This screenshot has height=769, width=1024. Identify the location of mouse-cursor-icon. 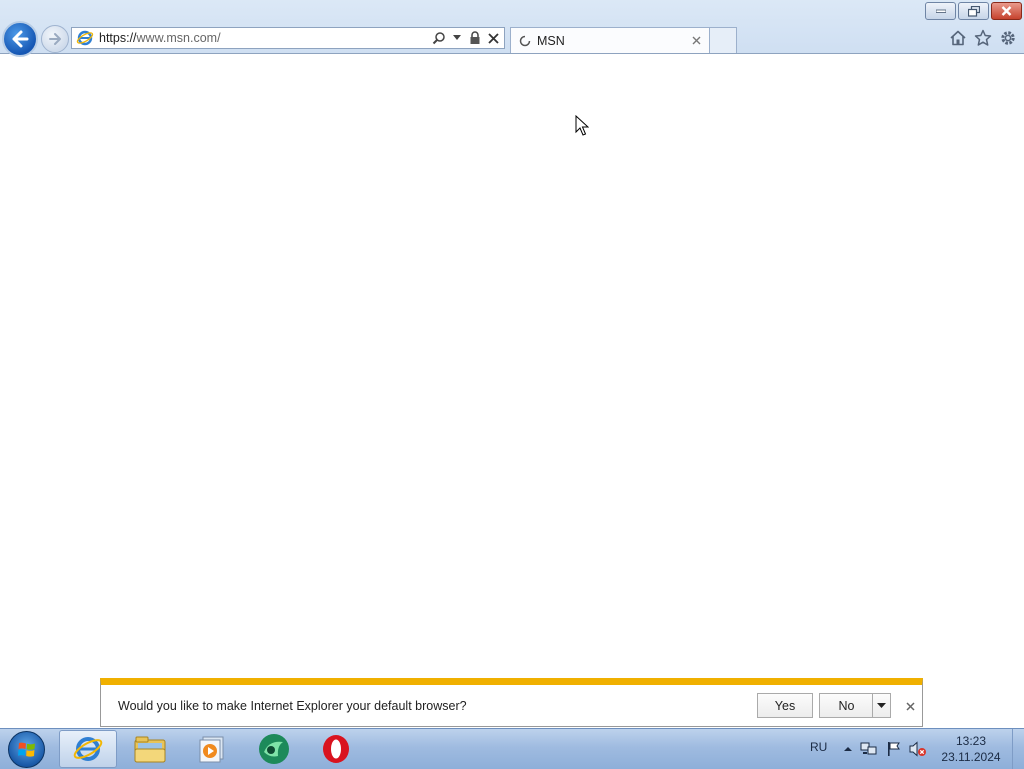
(582, 125).